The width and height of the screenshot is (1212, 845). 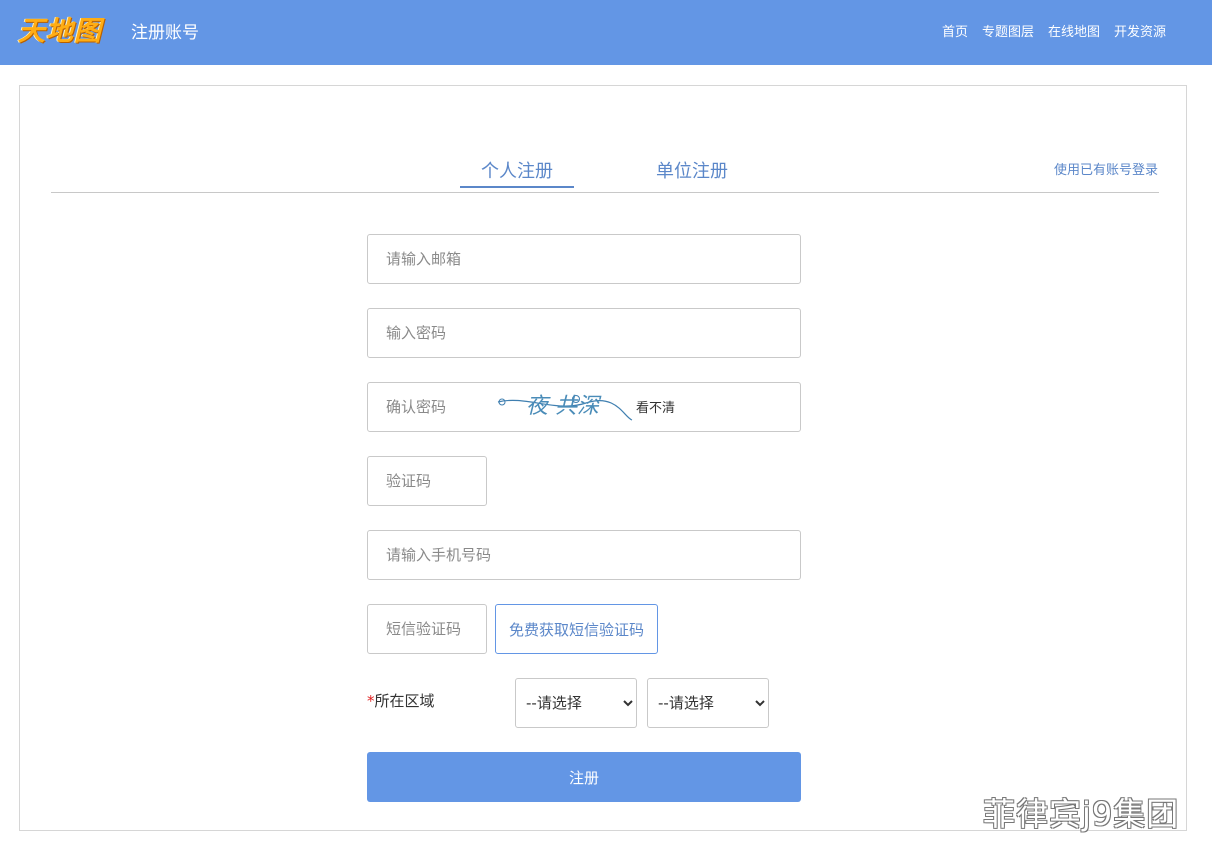 I want to click on captcha-image: 夜 共深, so click(x=565, y=400).